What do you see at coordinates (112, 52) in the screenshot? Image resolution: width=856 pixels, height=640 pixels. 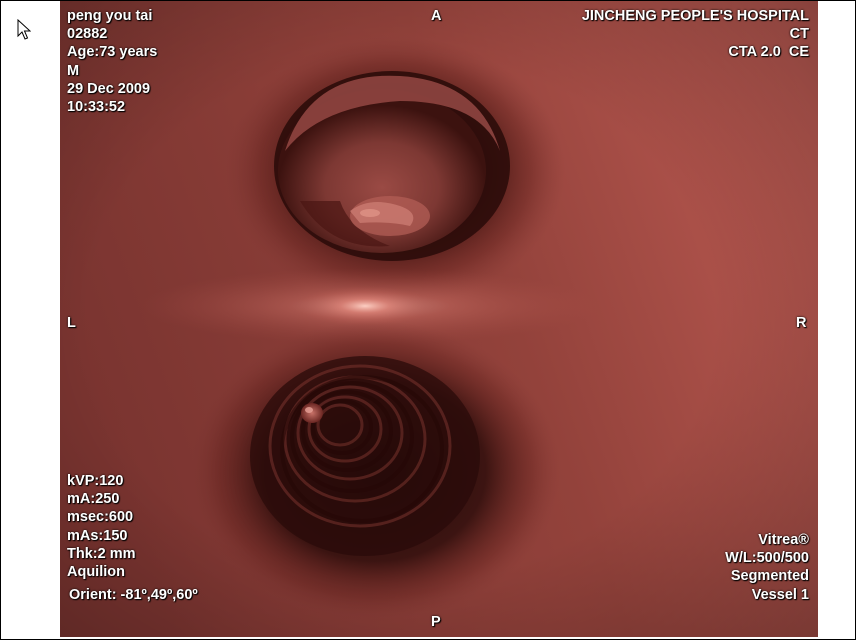 I see `patient-age: Age:73 years` at bounding box center [112, 52].